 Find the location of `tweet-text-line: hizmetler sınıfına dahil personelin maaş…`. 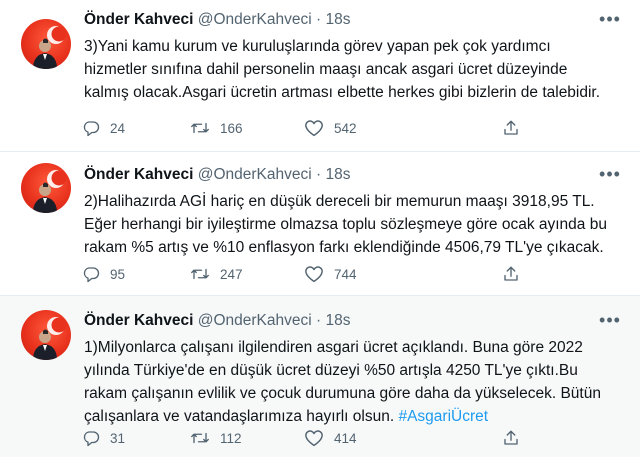

tweet-text-line: hizmetler sınıfına dahil personelin maaş… is located at coordinates (326, 69).